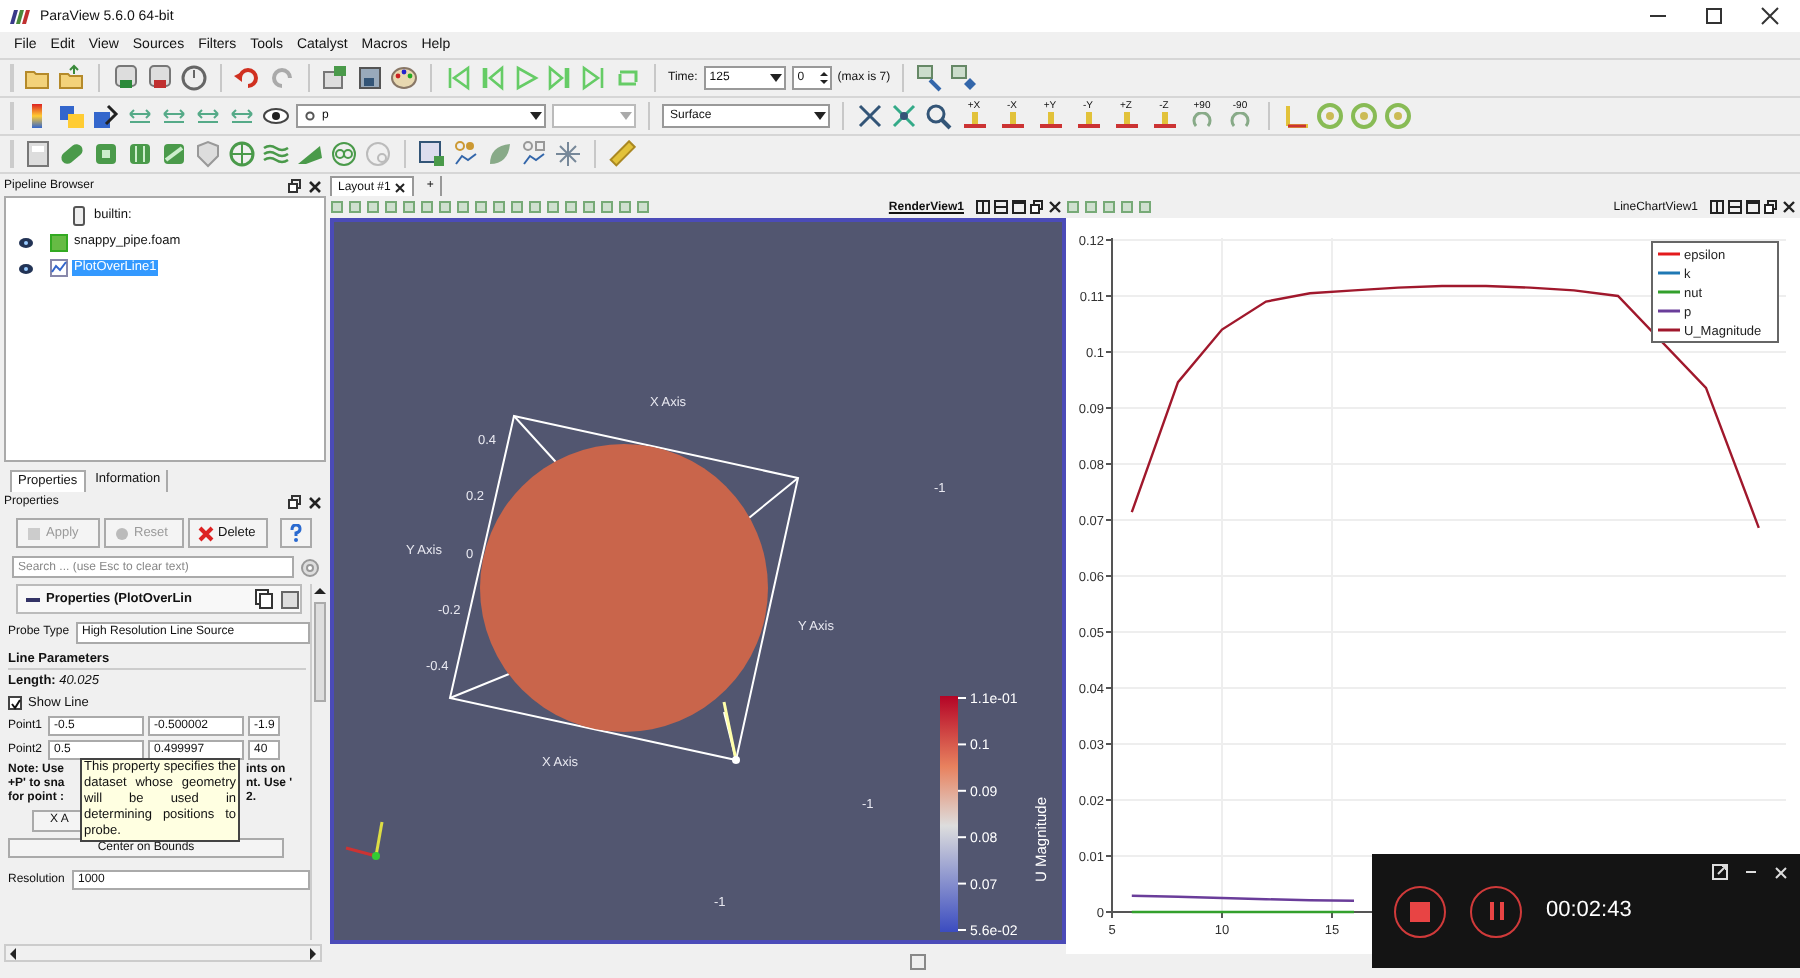 The image size is (1800, 978). I want to click on expand-icon, so click(1720, 872).